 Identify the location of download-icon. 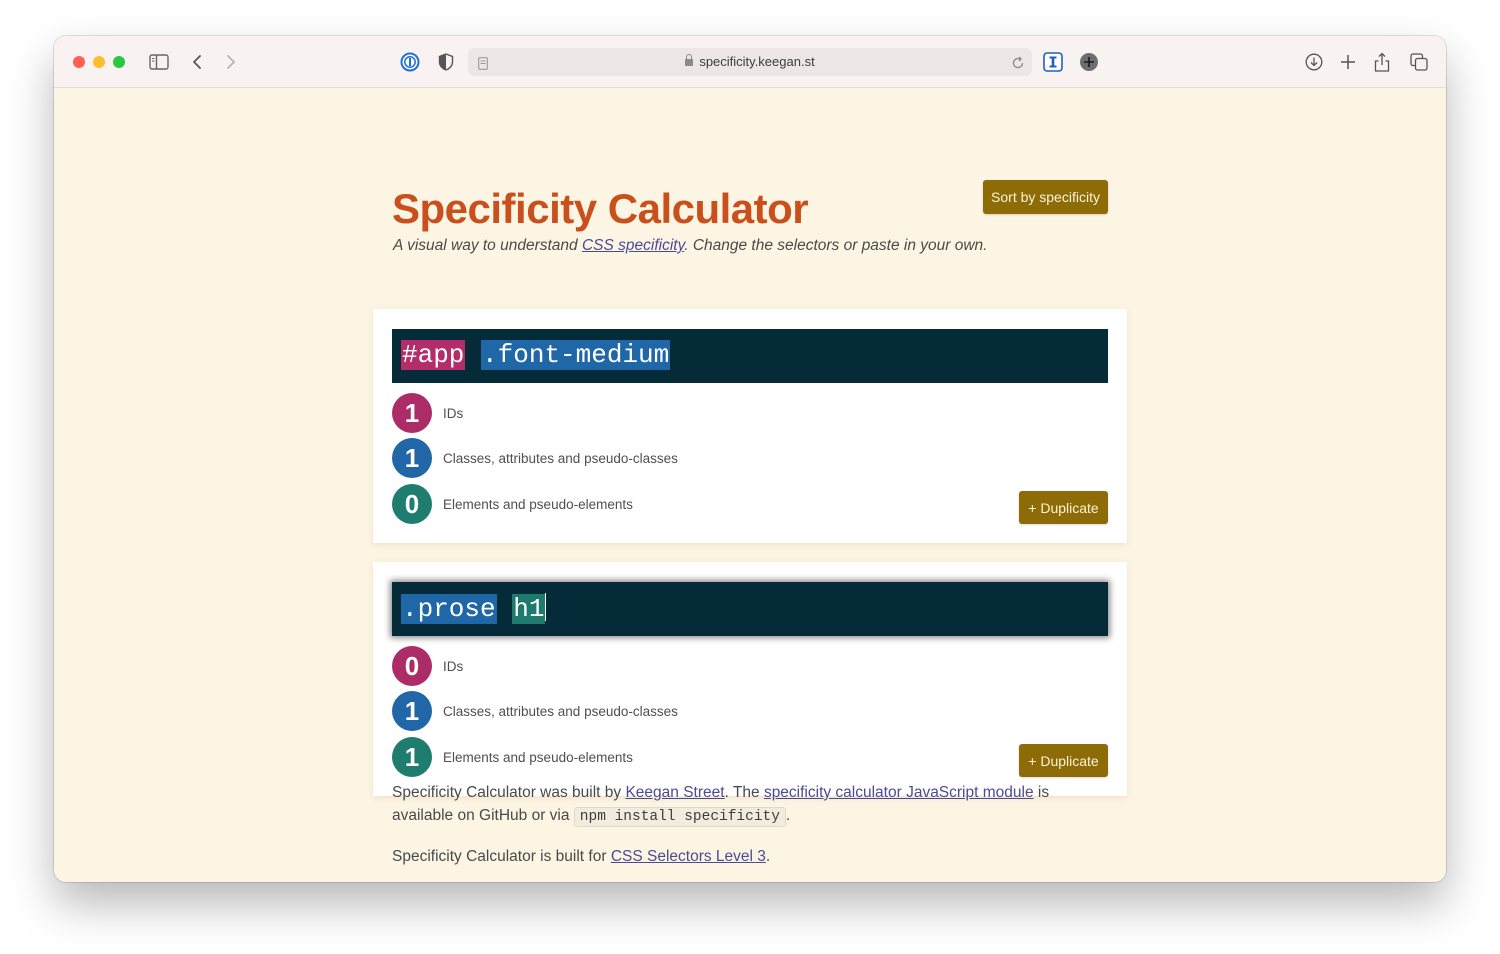
(1314, 62).